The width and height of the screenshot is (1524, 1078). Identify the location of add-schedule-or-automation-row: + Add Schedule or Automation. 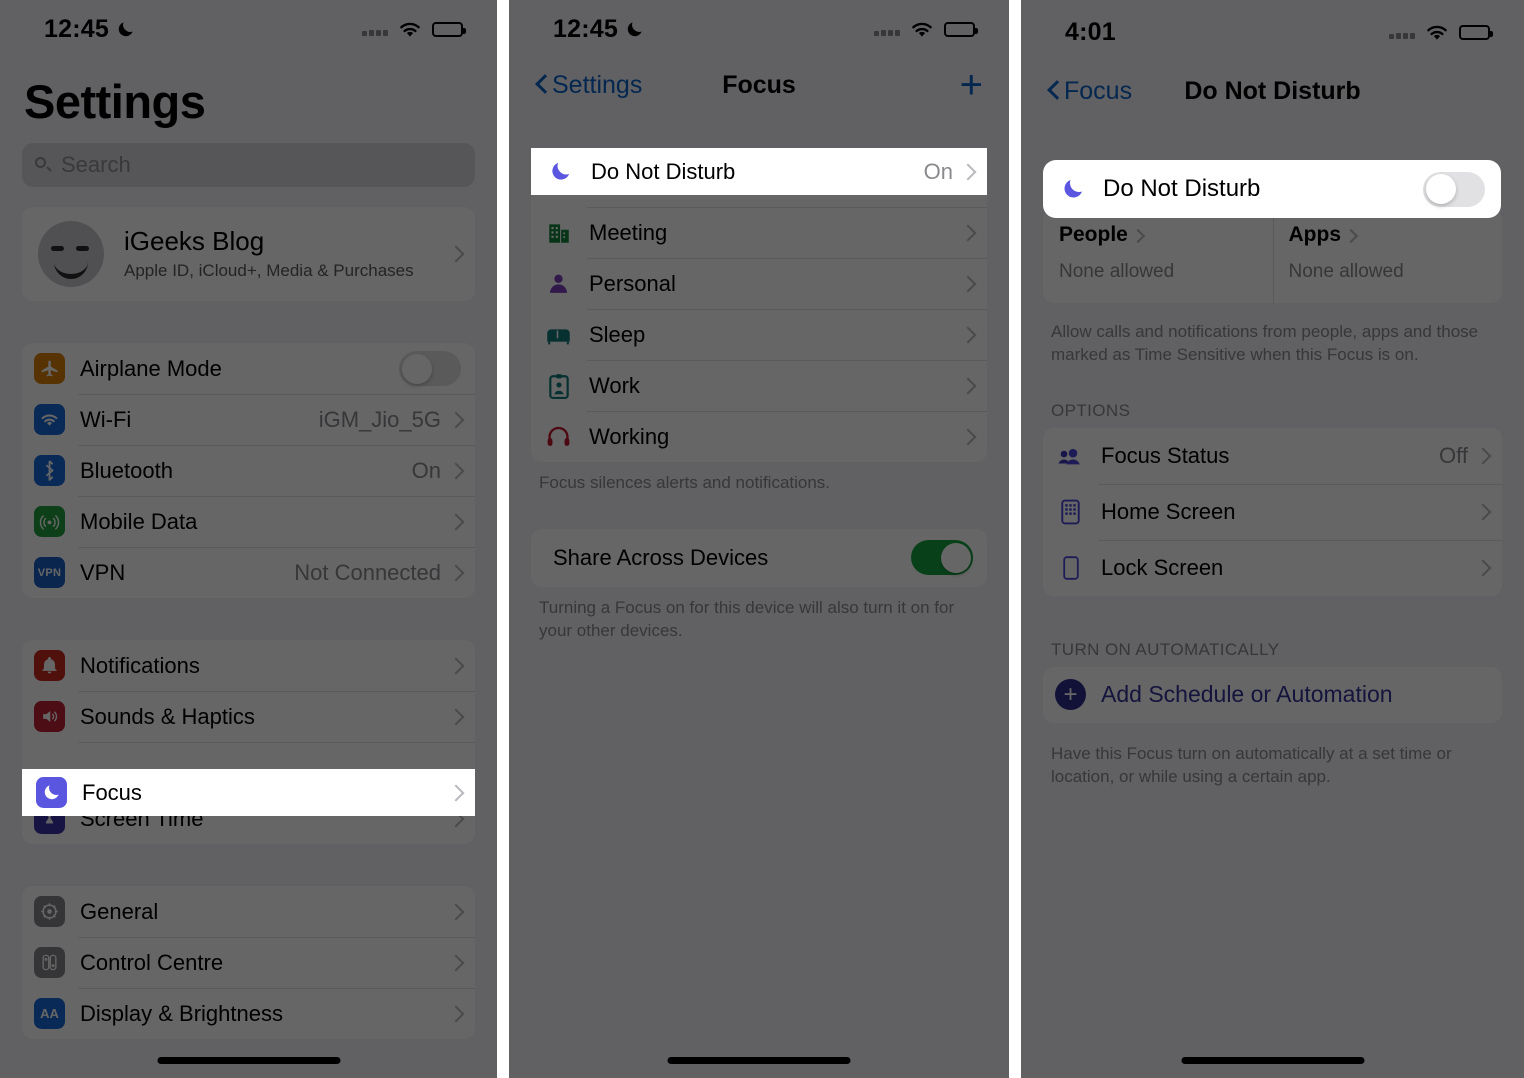
(1272, 695).